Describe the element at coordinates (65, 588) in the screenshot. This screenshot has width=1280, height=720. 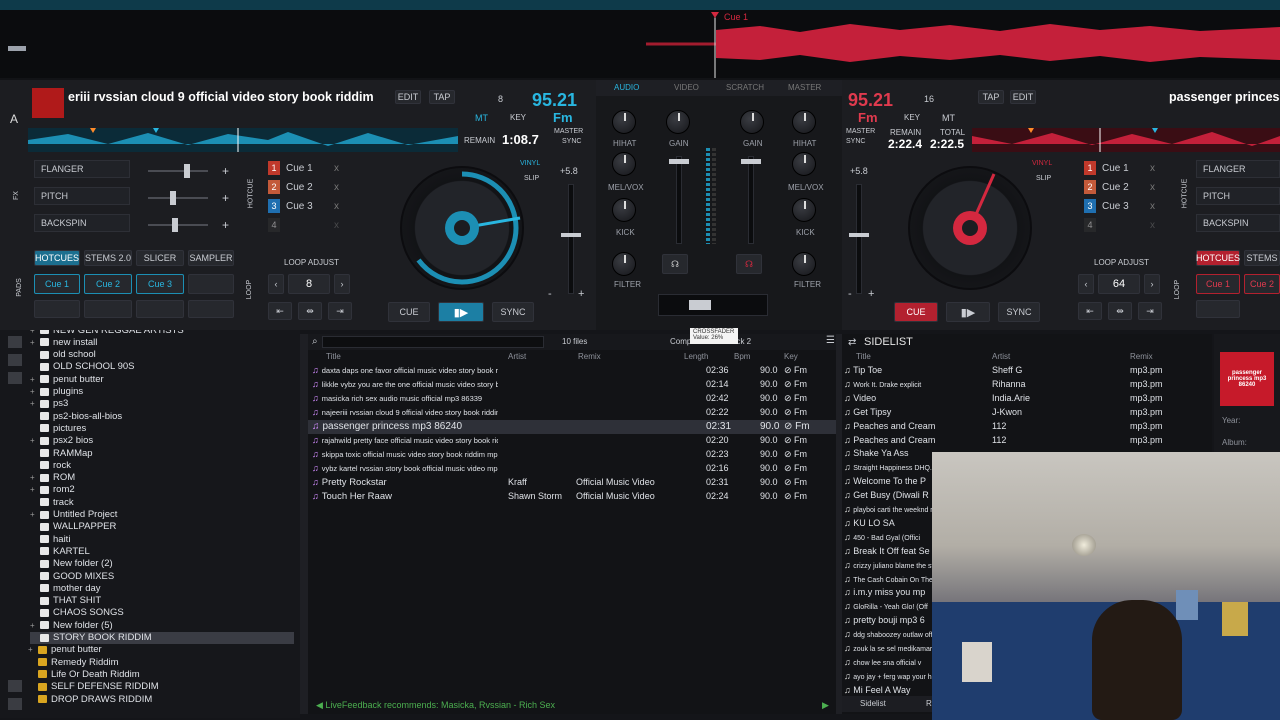
I see `tree-folder: mother day` at that location.